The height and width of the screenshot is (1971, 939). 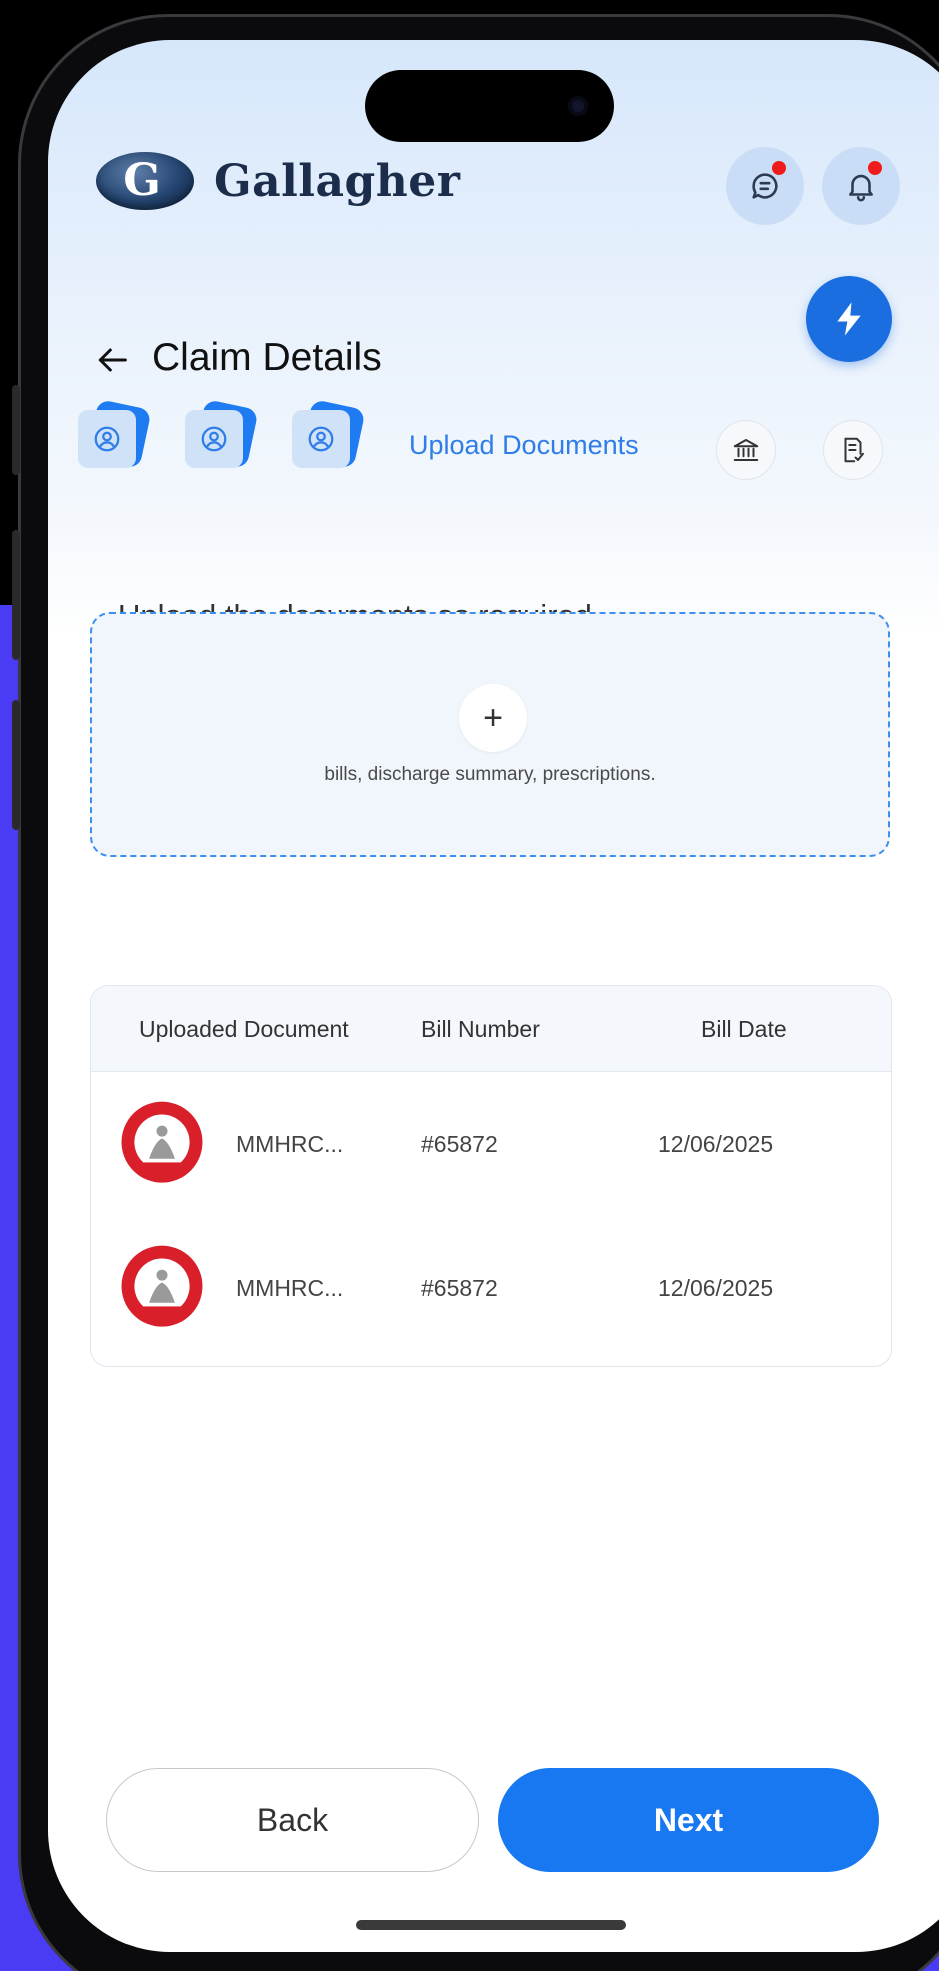 What do you see at coordinates (491, 1925) in the screenshot?
I see `home-indicator` at bounding box center [491, 1925].